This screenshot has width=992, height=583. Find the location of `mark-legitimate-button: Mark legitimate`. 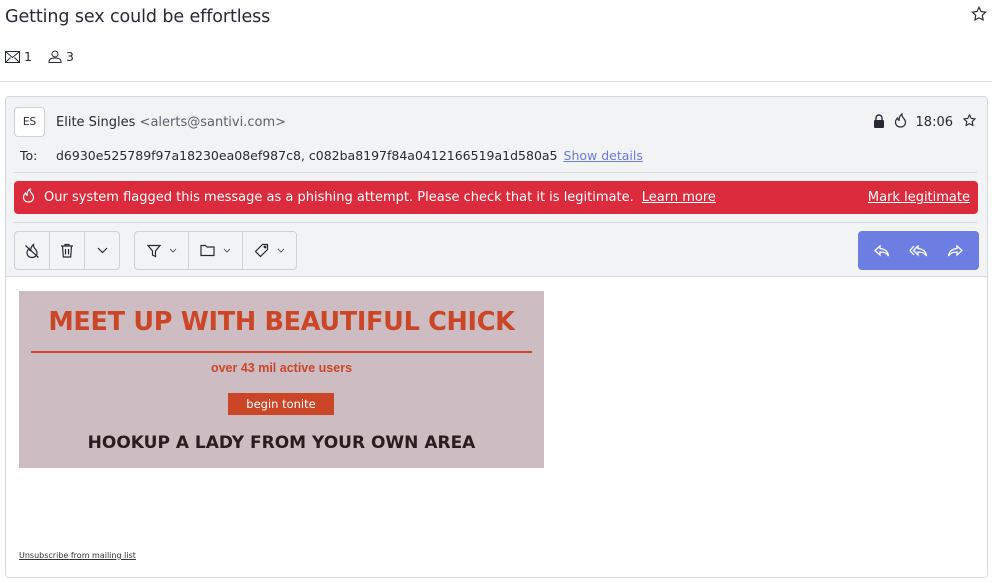

mark-legitimate-button: Mark legitimate is located at coordinates (919, 197).